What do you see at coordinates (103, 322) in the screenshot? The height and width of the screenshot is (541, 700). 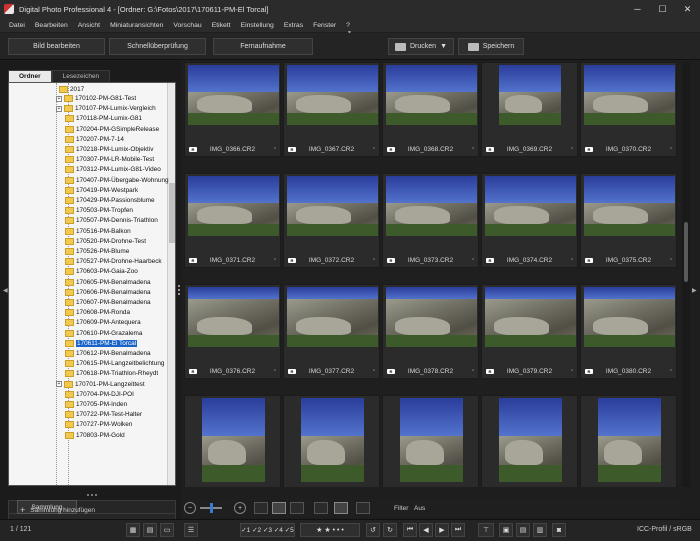 I see `tree-folder-item: 170609-PM-Antequera` at bounding box center [103, 322].